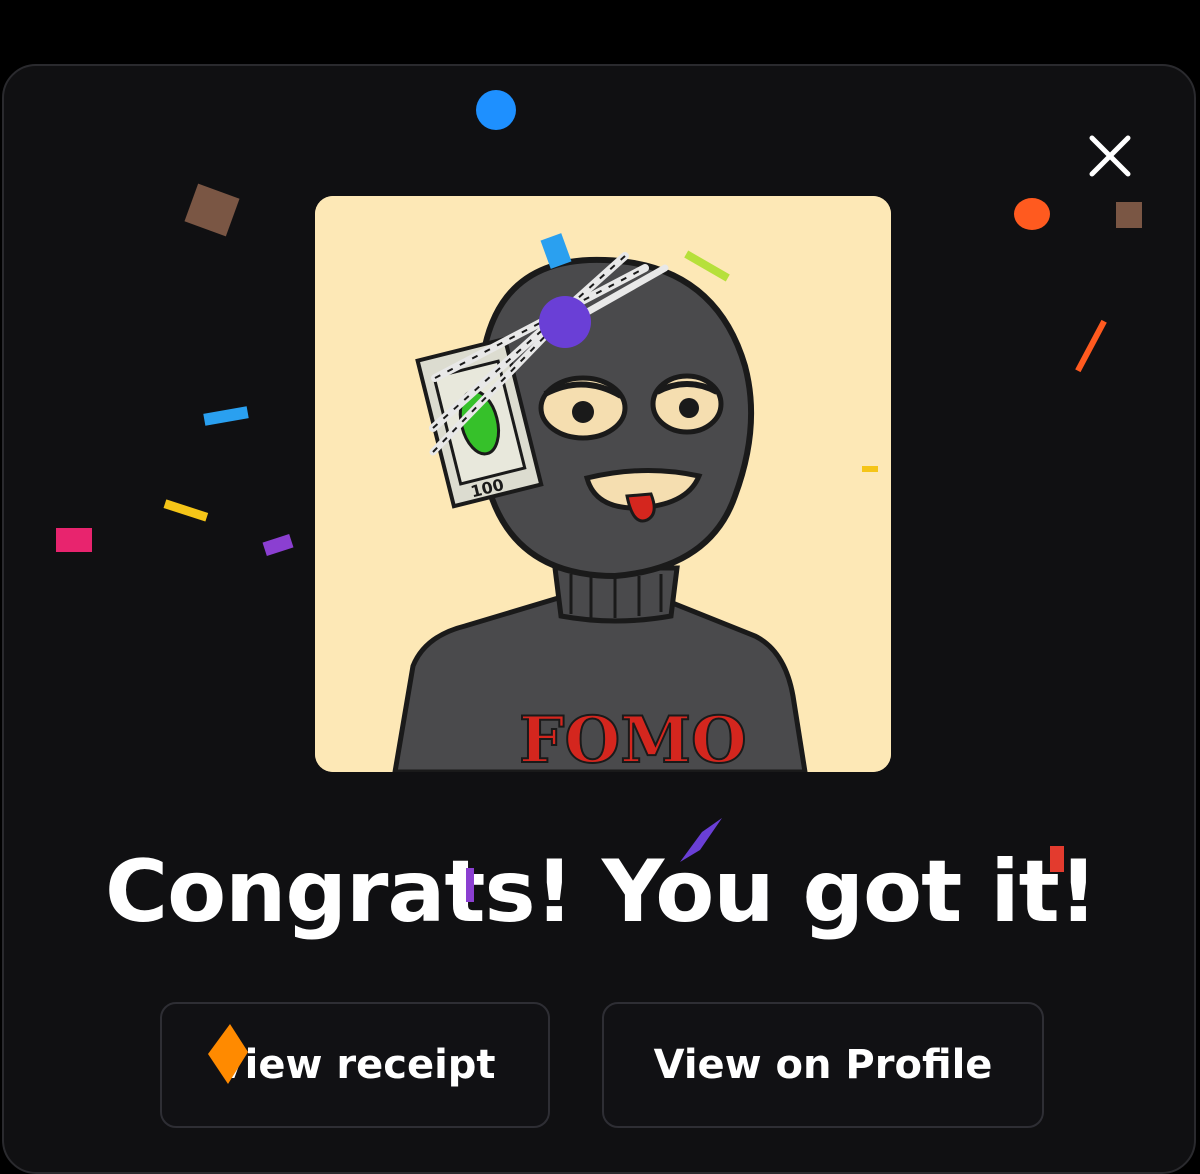 The image size is (1200, 1174). I want to click on confetti-piece, so click(565, 322).